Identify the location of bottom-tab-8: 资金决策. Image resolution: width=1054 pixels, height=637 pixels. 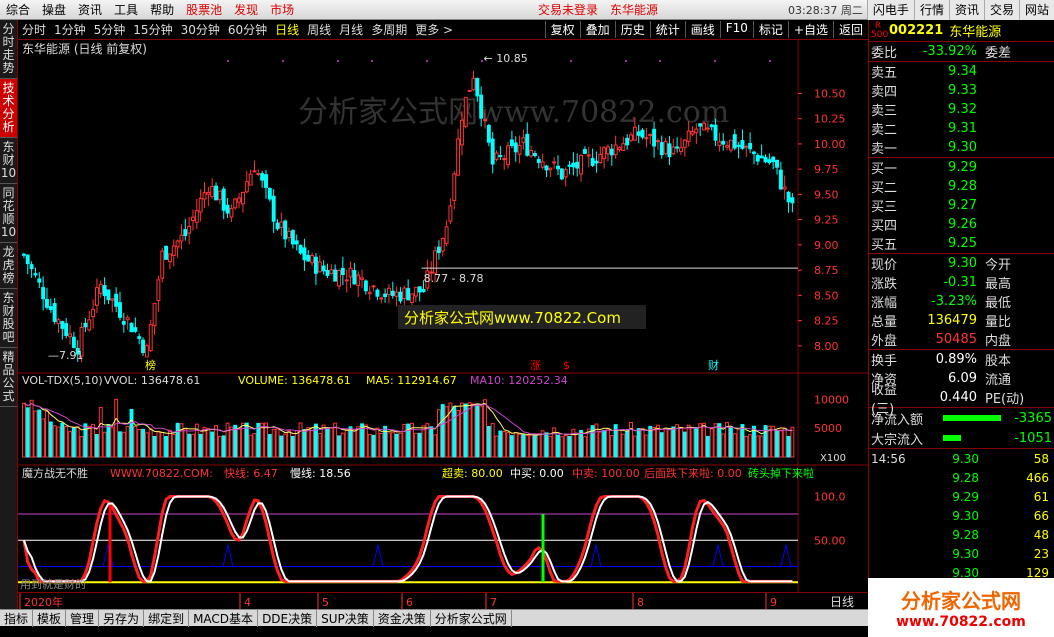
(402, 618).